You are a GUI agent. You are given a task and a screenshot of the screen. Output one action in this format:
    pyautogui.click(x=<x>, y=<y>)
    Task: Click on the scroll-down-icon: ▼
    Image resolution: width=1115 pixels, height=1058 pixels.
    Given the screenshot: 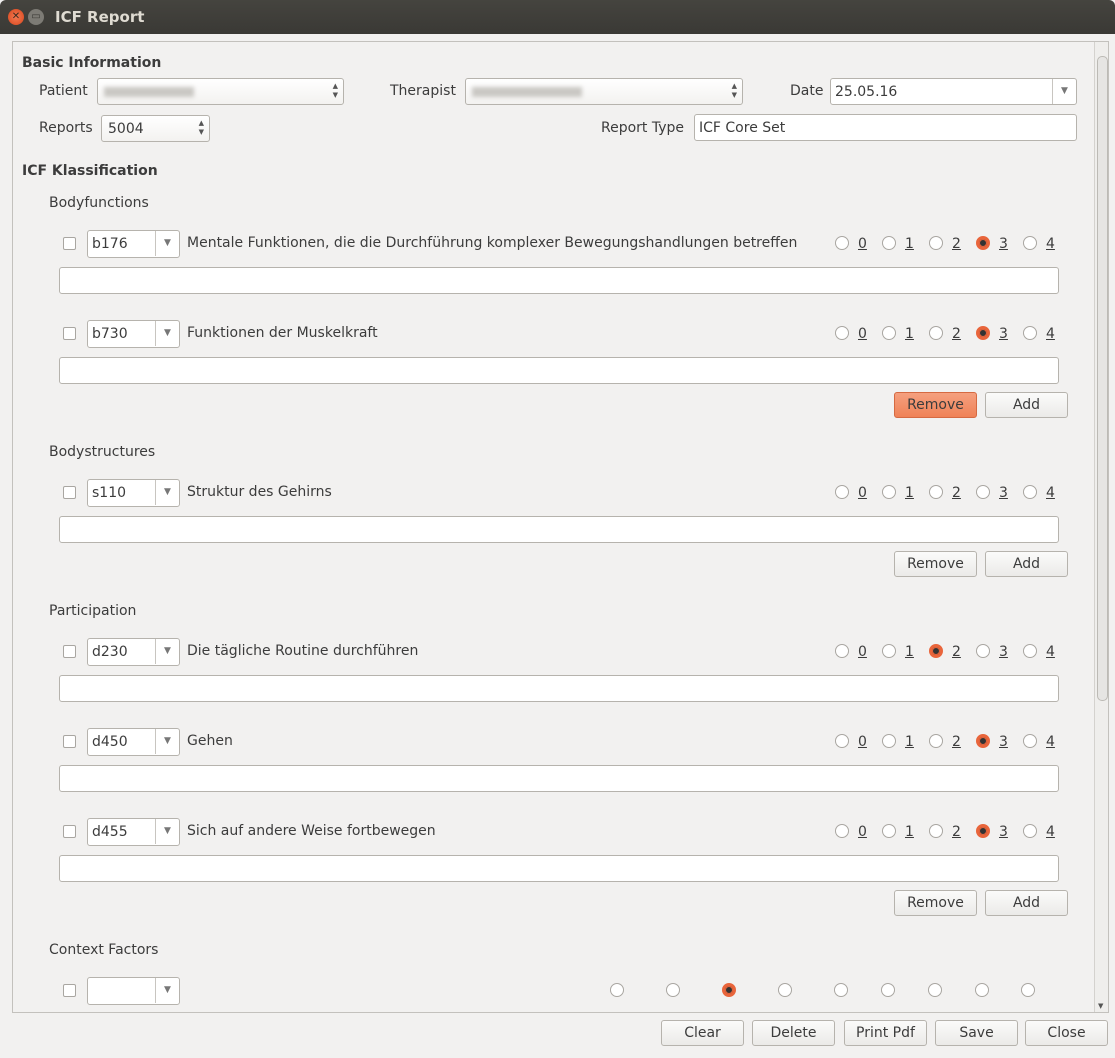 What is the action you would take?
    pyautogui.click(x=1100, y=1006)
    